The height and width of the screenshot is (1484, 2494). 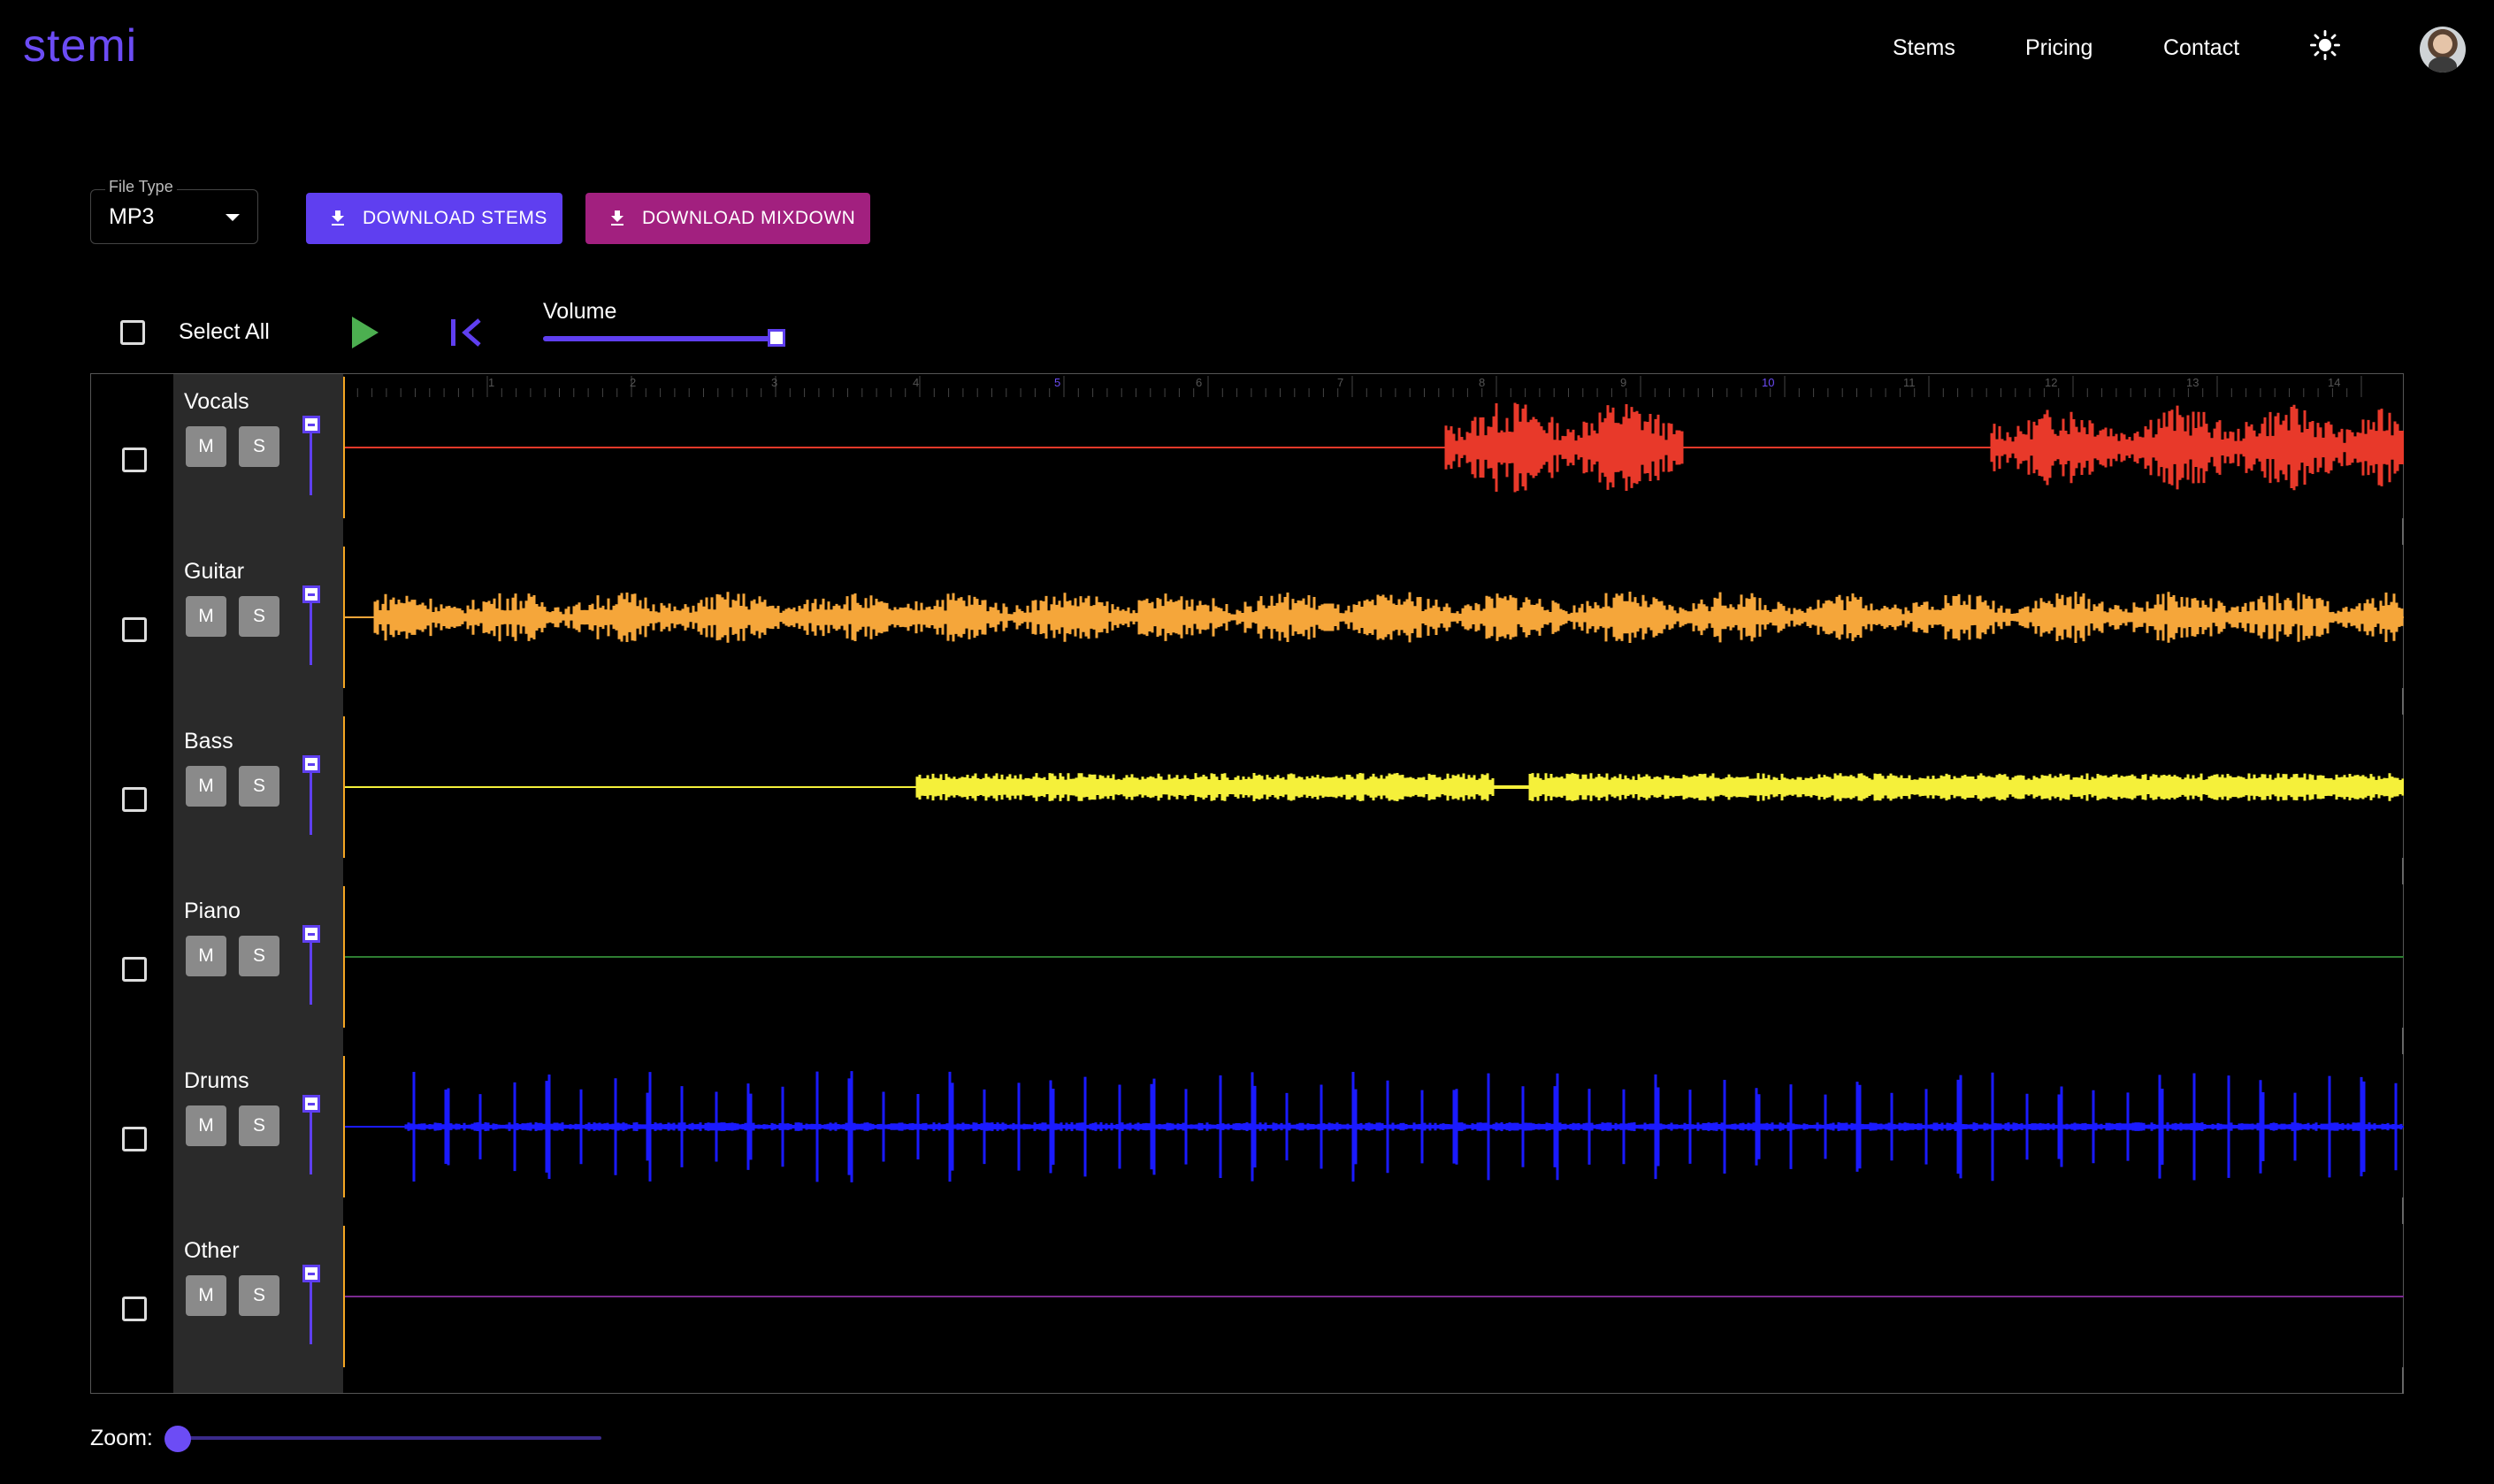 I want to click on waveform-piano, so click(x=1374, y=957).